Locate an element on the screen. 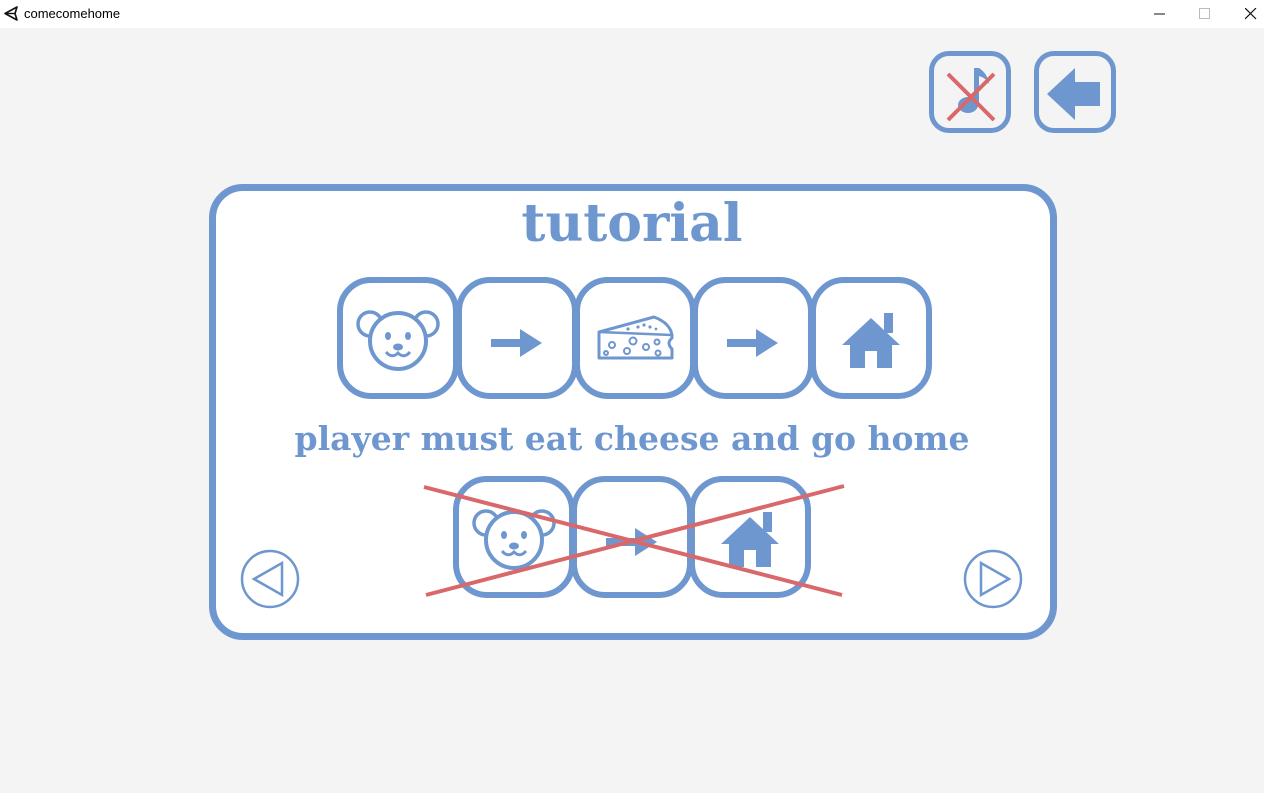  tile-mouse is located at coordinates (398, 338).